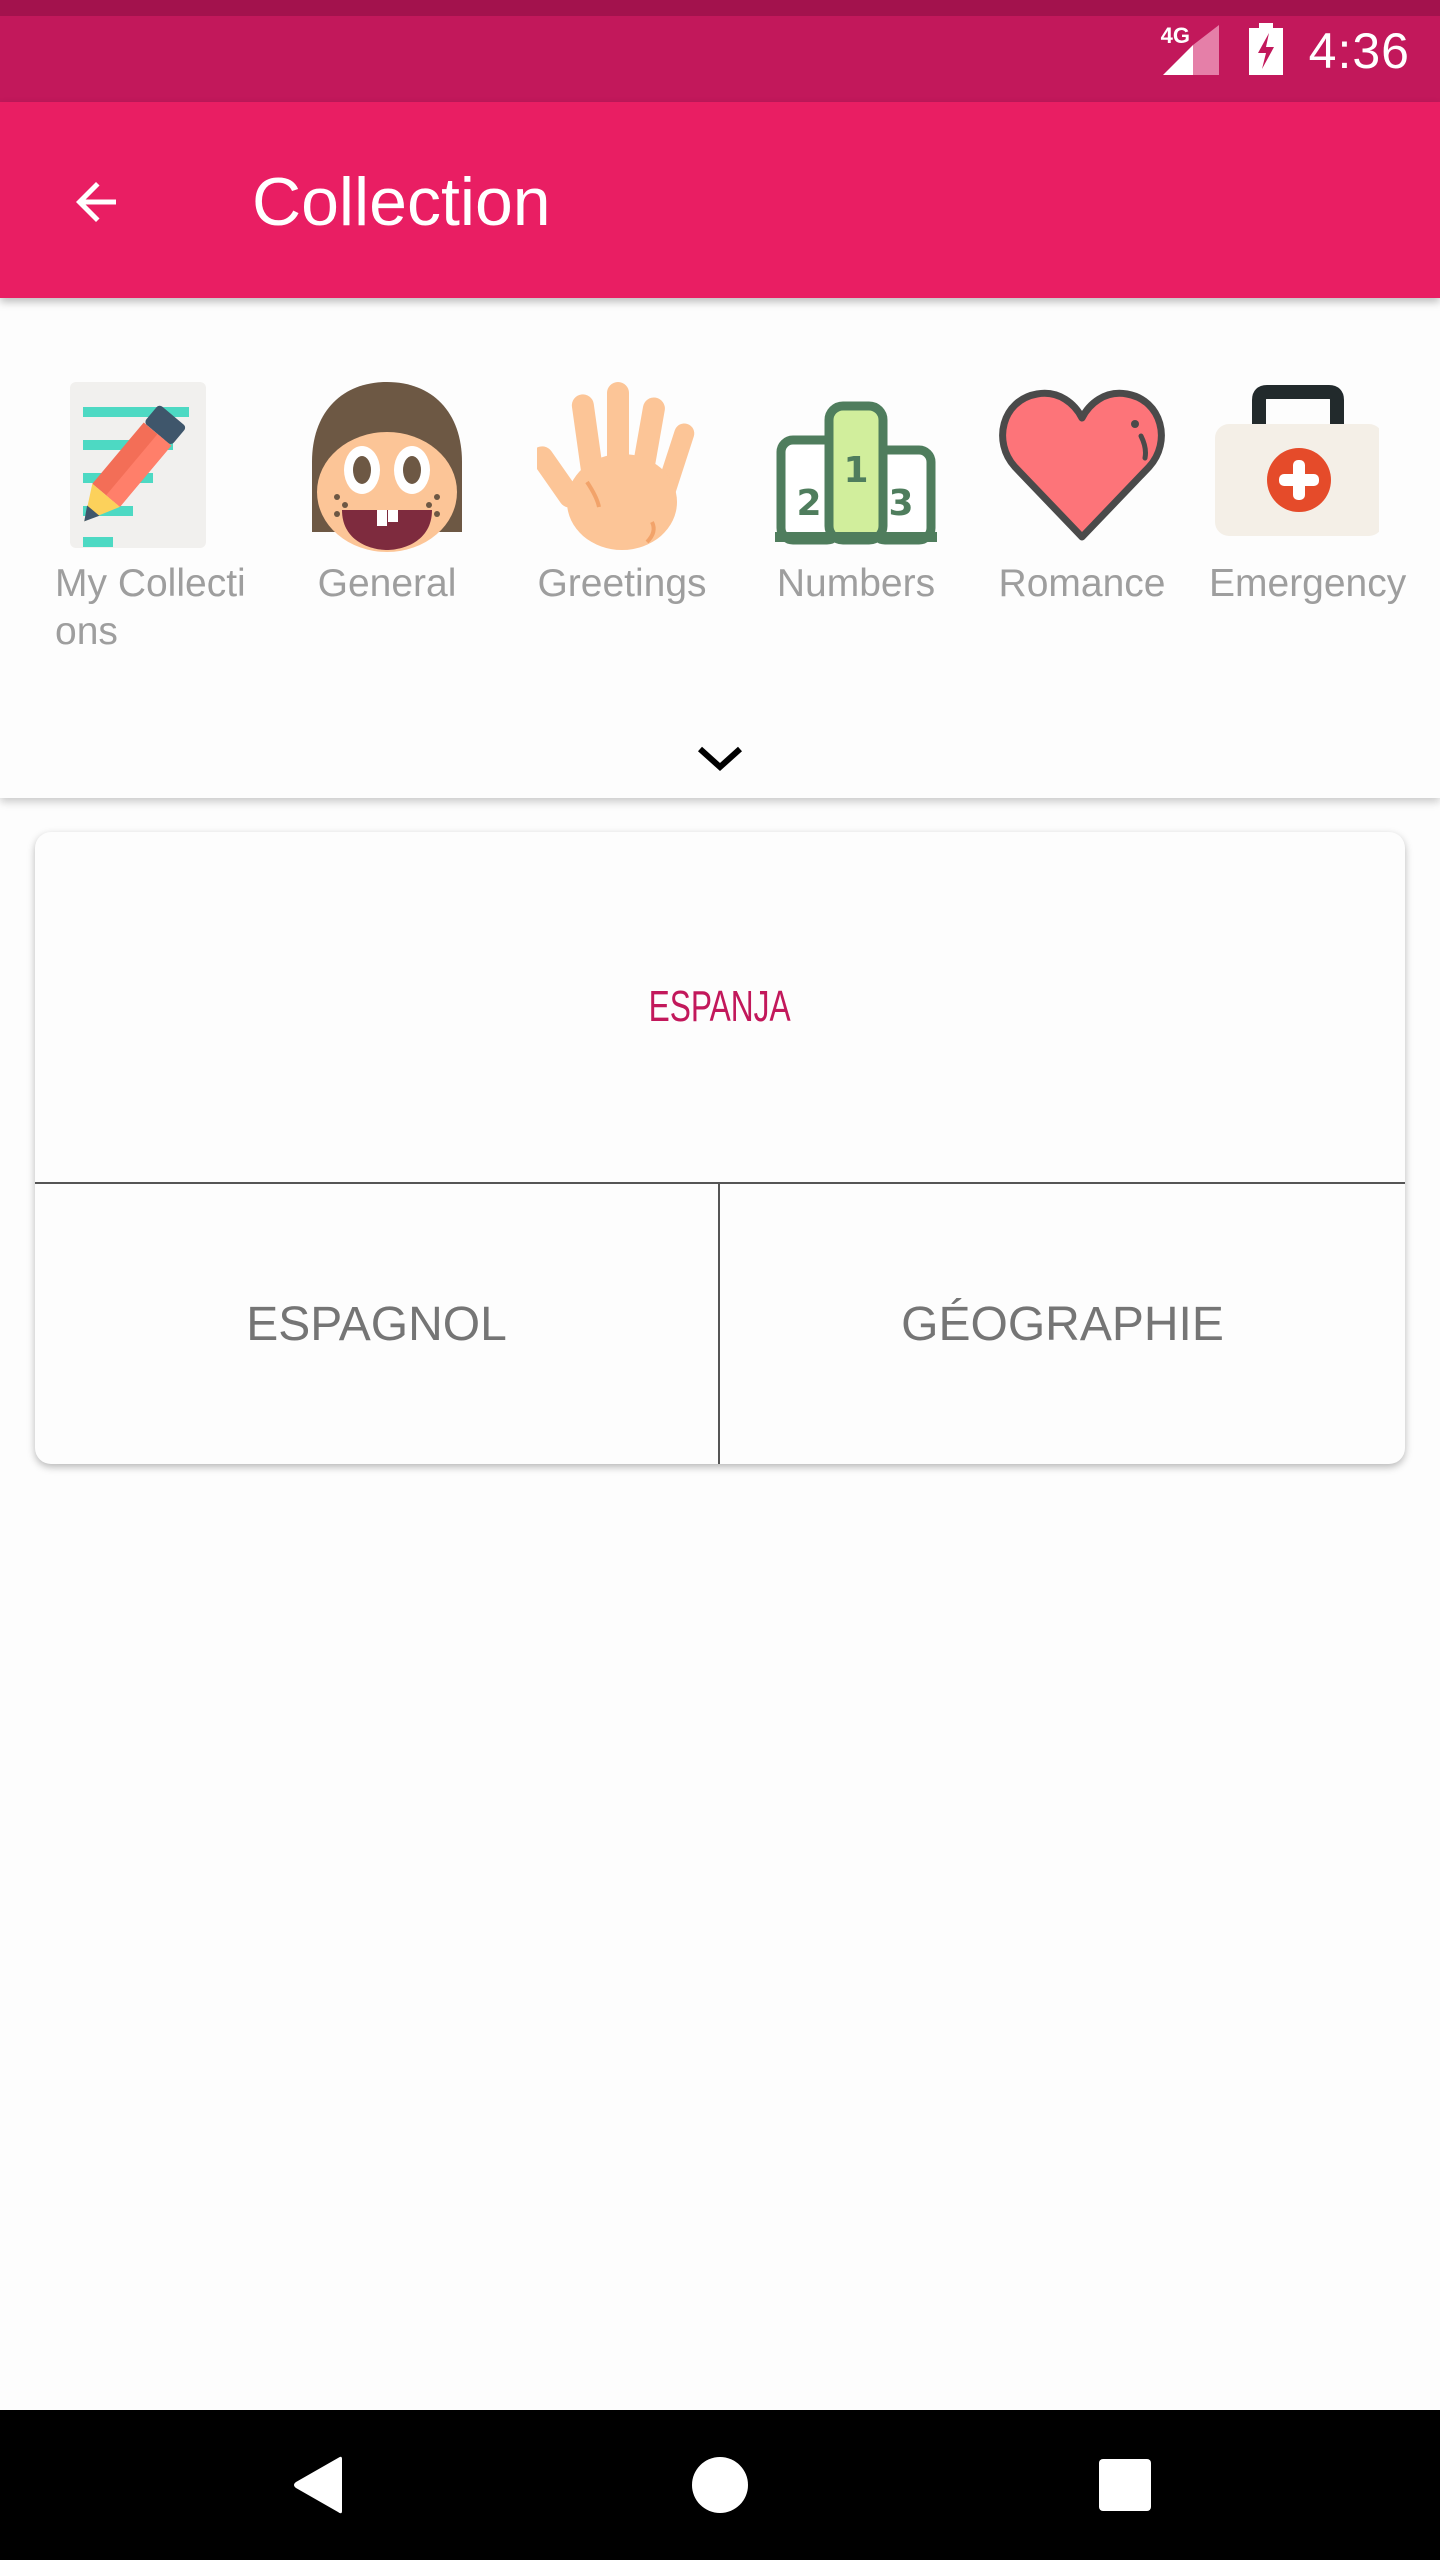  Describe the element at coordinates (1082, 583) in the screenshot. I see `category-label: Romance` at that location.